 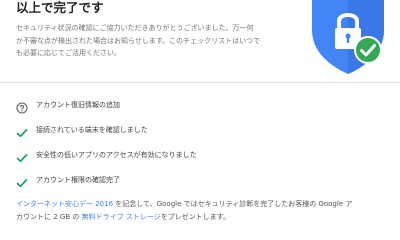 What do you see at coordinates (22, 106) in the screenshot?
I see `help-circle-icon` at bounding box center [22, 106].